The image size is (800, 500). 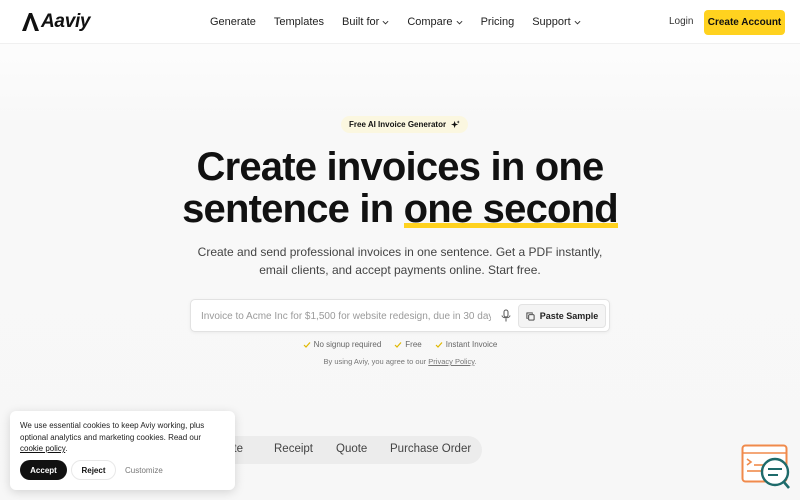 I want to click on check-label: Instant Invoice, so click(x=471, y=344).